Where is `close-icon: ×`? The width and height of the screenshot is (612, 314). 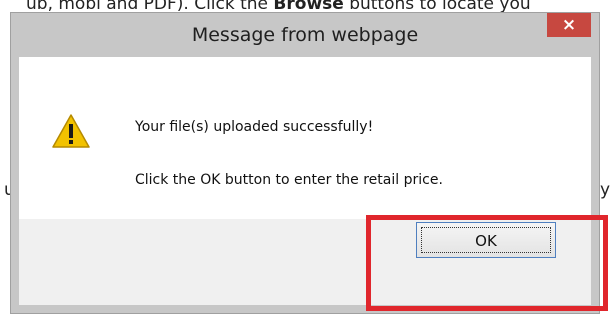
close-icon: × is located at coordinates (569, 25).